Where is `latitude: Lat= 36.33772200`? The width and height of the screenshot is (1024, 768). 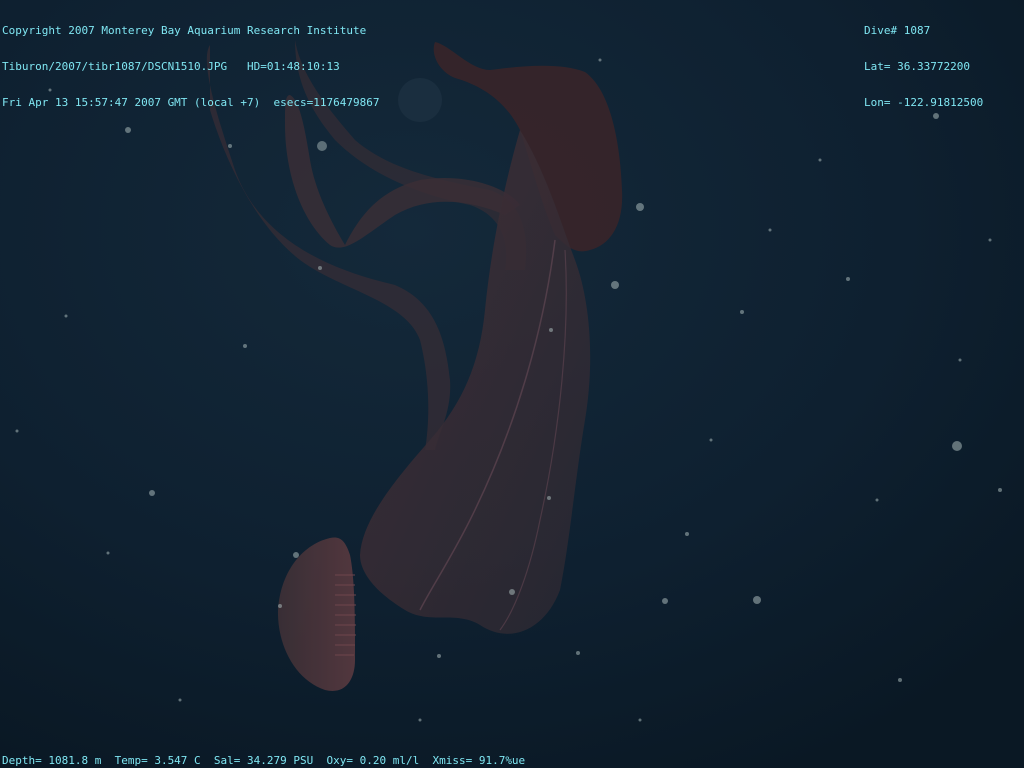 latitude: Lat= 36.33772200 is located at coordinates (917, 66).